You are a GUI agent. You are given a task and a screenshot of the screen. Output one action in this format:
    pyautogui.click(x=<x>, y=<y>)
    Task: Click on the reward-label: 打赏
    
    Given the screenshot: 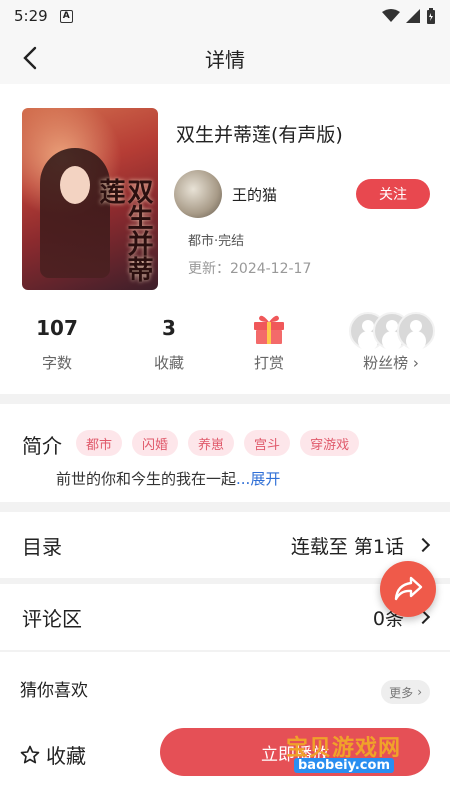 What is the action you would take?
    pyautogui.click(x=268, y=363)
    